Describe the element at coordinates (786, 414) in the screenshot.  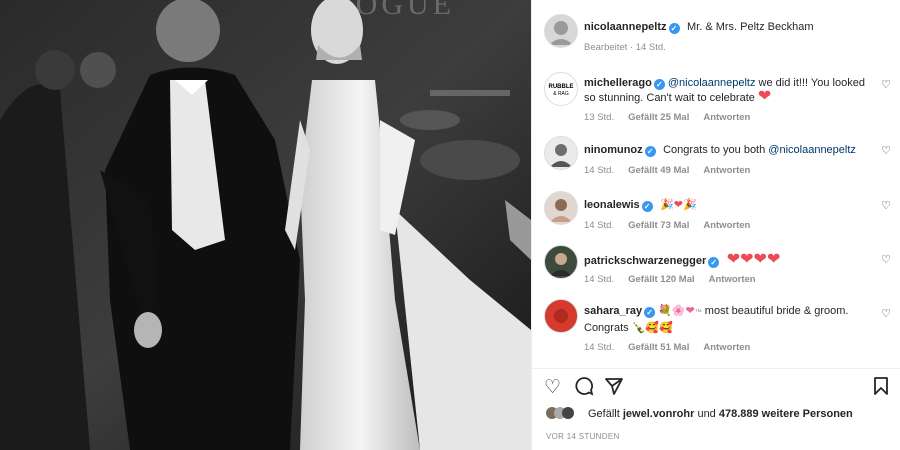
I see `likes-count: 478.889 weitere Personen` at that location.